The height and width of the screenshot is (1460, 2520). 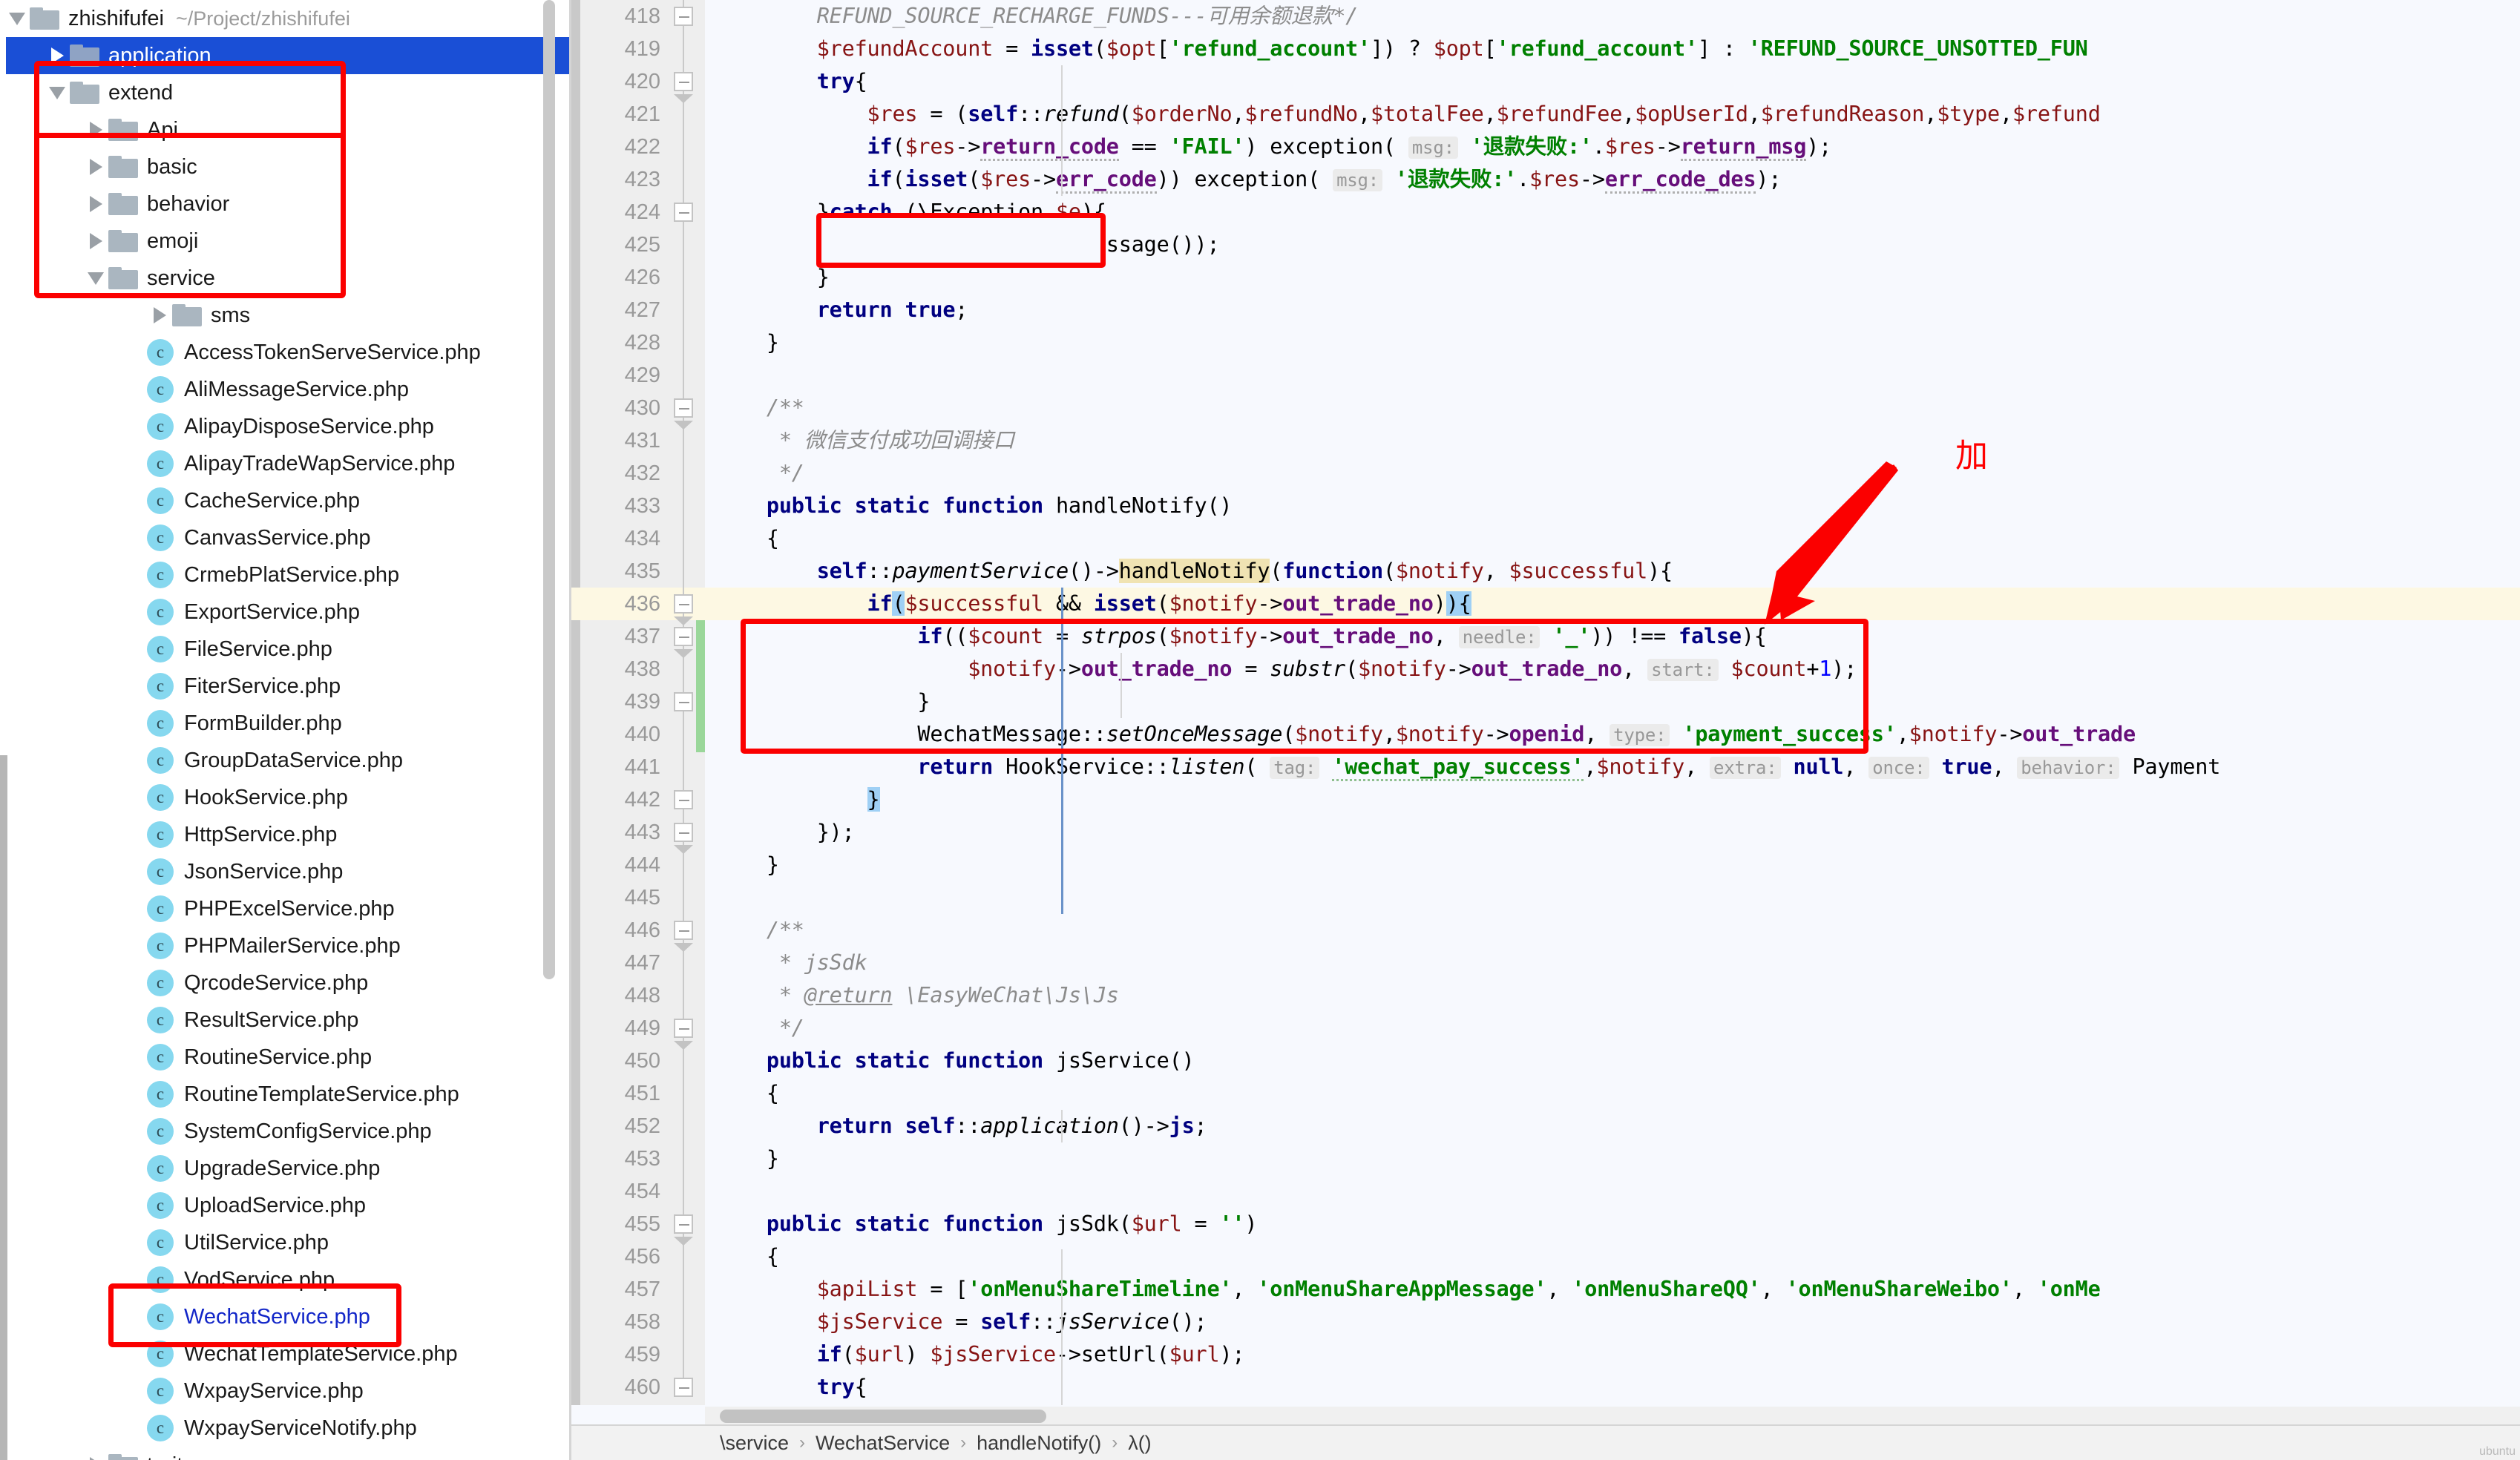 What do you see at coordinates (1612, 440) in the screenshot?
I see `code-line: * 微信支付成功回调接口` at bounding box center [1612, 440].